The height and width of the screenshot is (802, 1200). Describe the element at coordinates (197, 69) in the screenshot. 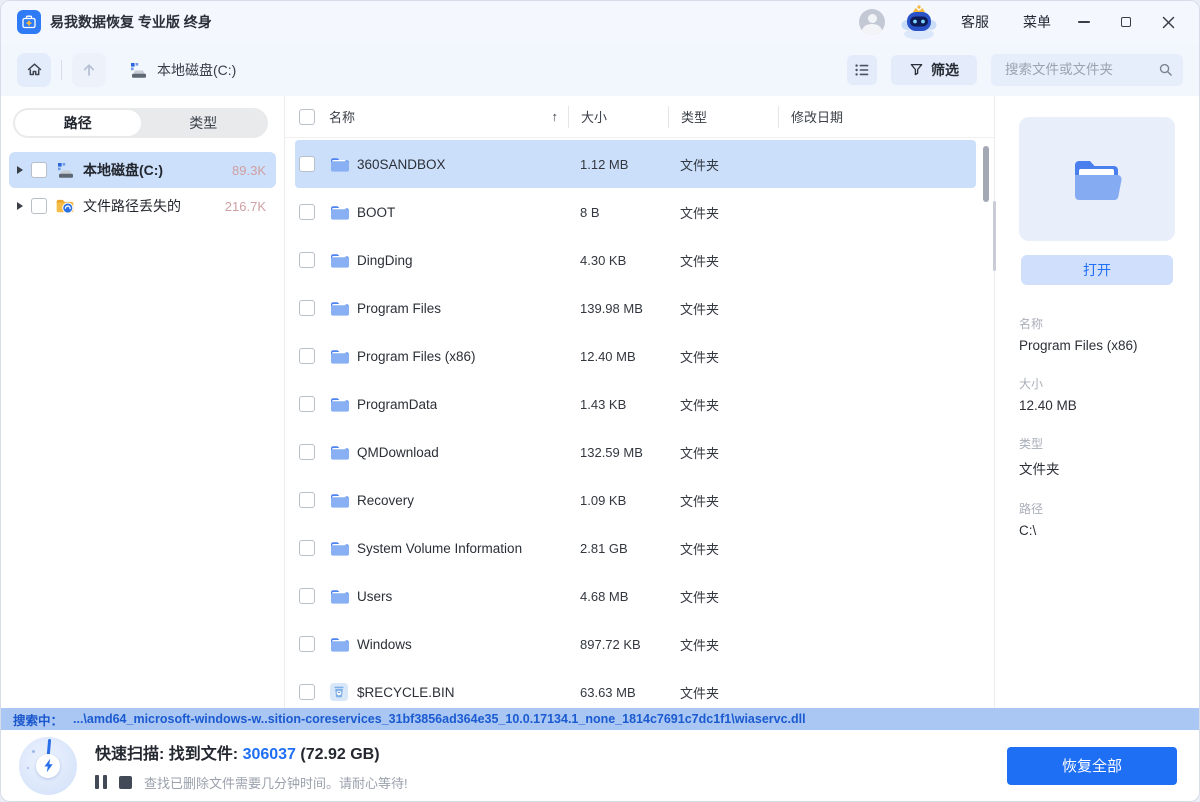

I see `breadcrumb-label: 本地磁盘(C:)` at that location.